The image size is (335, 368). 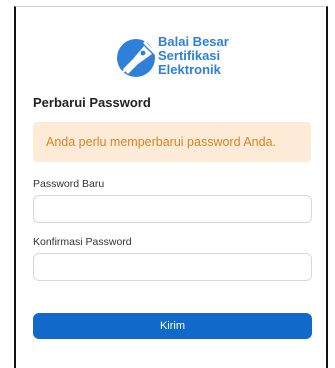 What do you see at coordinates (172, 142) in the screenshot?
I see `password-update-alert: Anda perlu memperbarui password Anda.` at bounding box center [172, 142].